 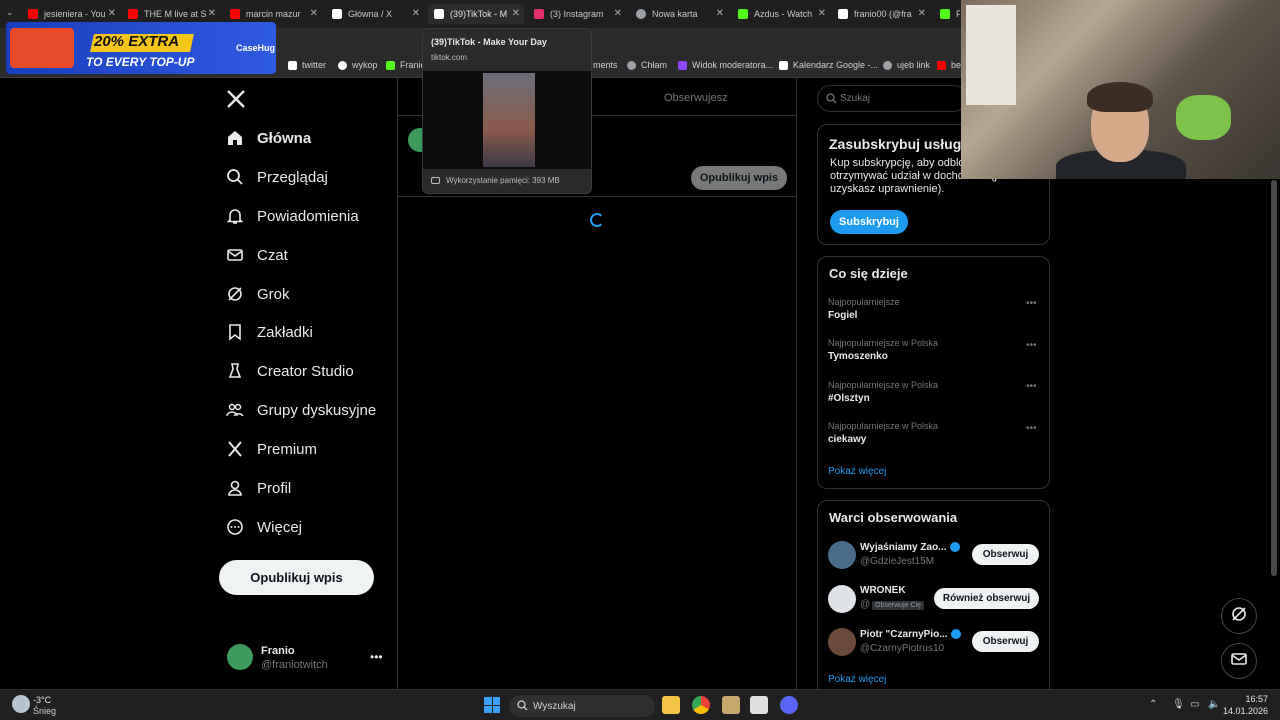 I want to click on user-handle: @CzarnyPiotrus10, so click(x=902, y=648).